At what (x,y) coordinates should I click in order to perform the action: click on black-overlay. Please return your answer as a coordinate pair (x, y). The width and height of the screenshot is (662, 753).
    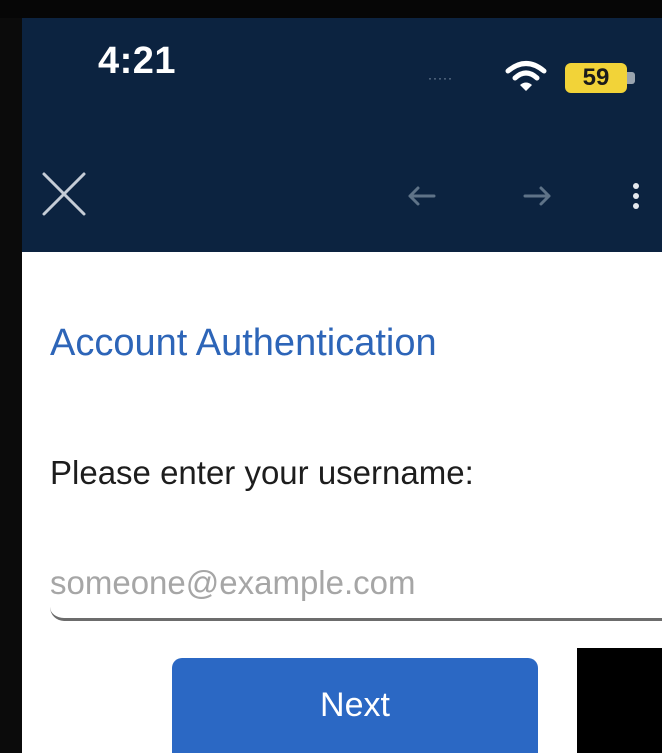
    Looking at the image, I should click on (619, 700).